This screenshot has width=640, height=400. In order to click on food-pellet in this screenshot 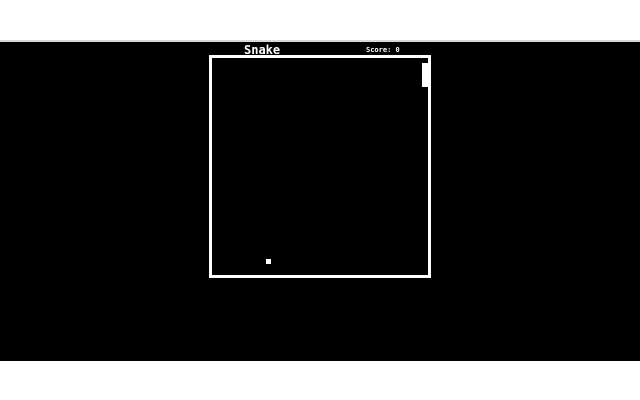, I will do `click(268, 261)`.